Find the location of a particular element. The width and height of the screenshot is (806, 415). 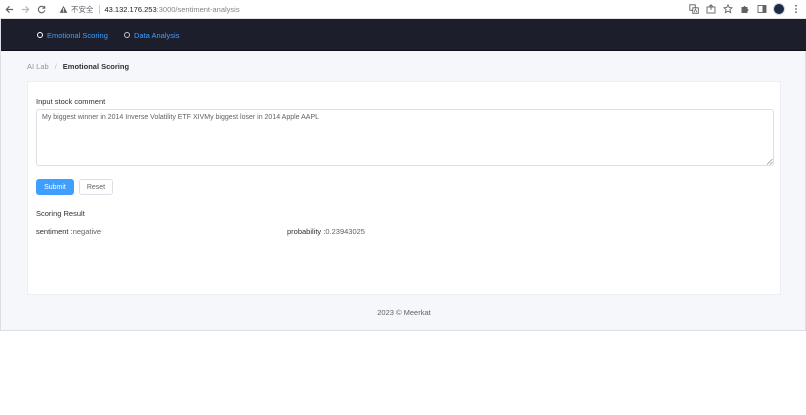

browser-actions is located at coordinates (745, 9).